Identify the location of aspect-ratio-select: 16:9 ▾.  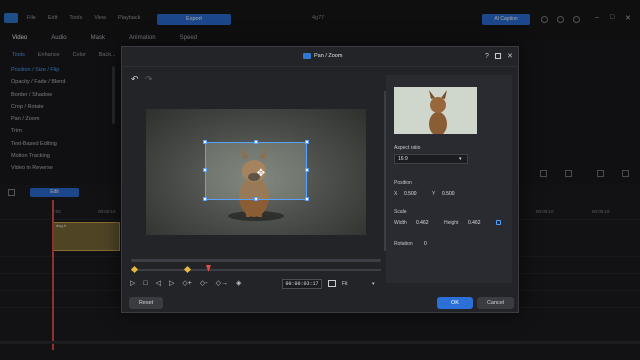
(431, 159).